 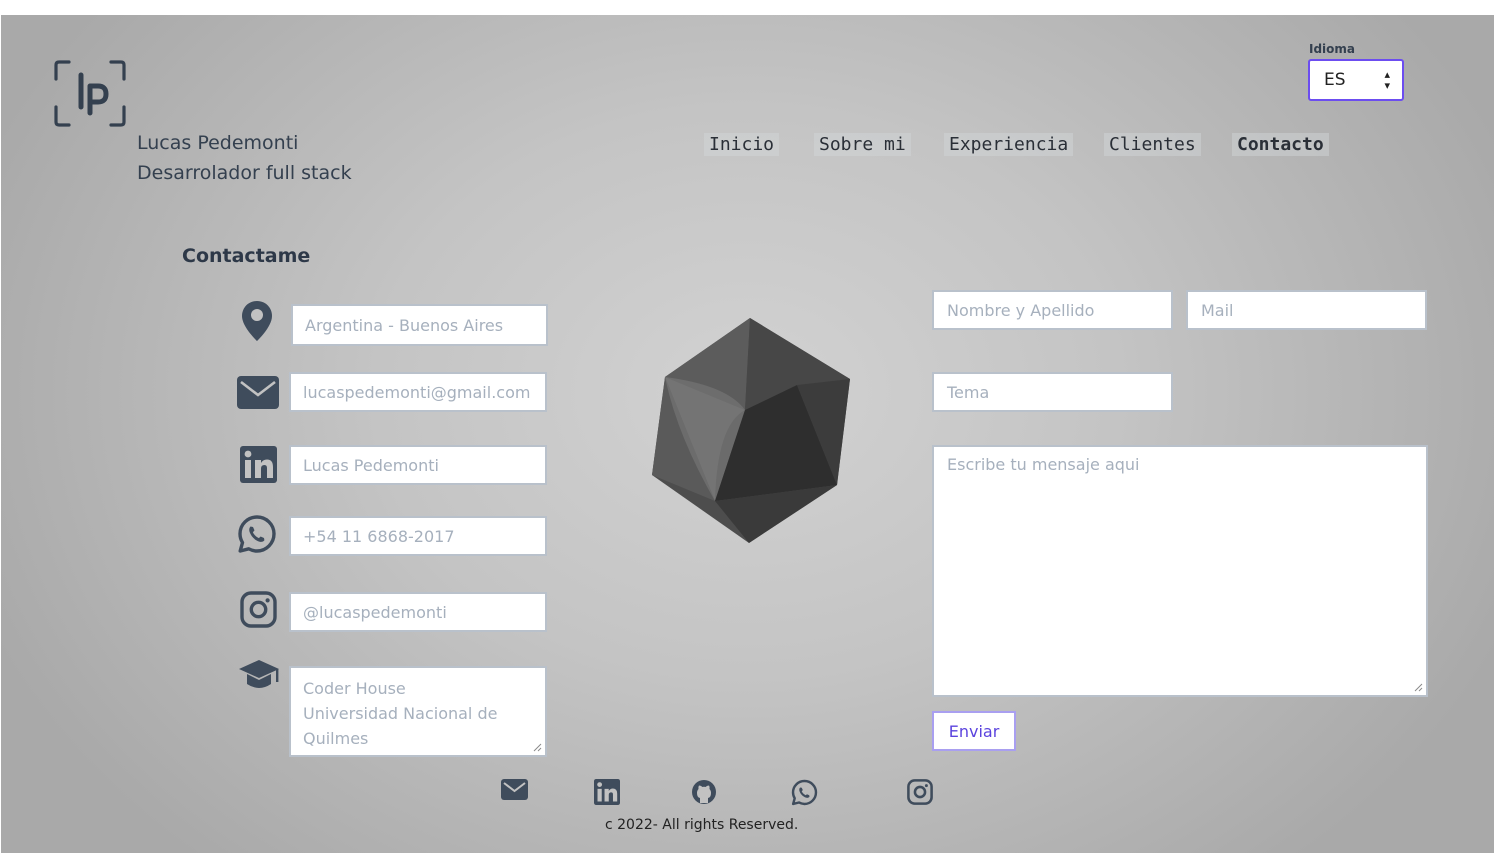 What do you see at coordinates (1180, 571) in the screenshot?
I see `message-textarea: Escribe tu mensaje aqui` at bounding box center [1180, 571].